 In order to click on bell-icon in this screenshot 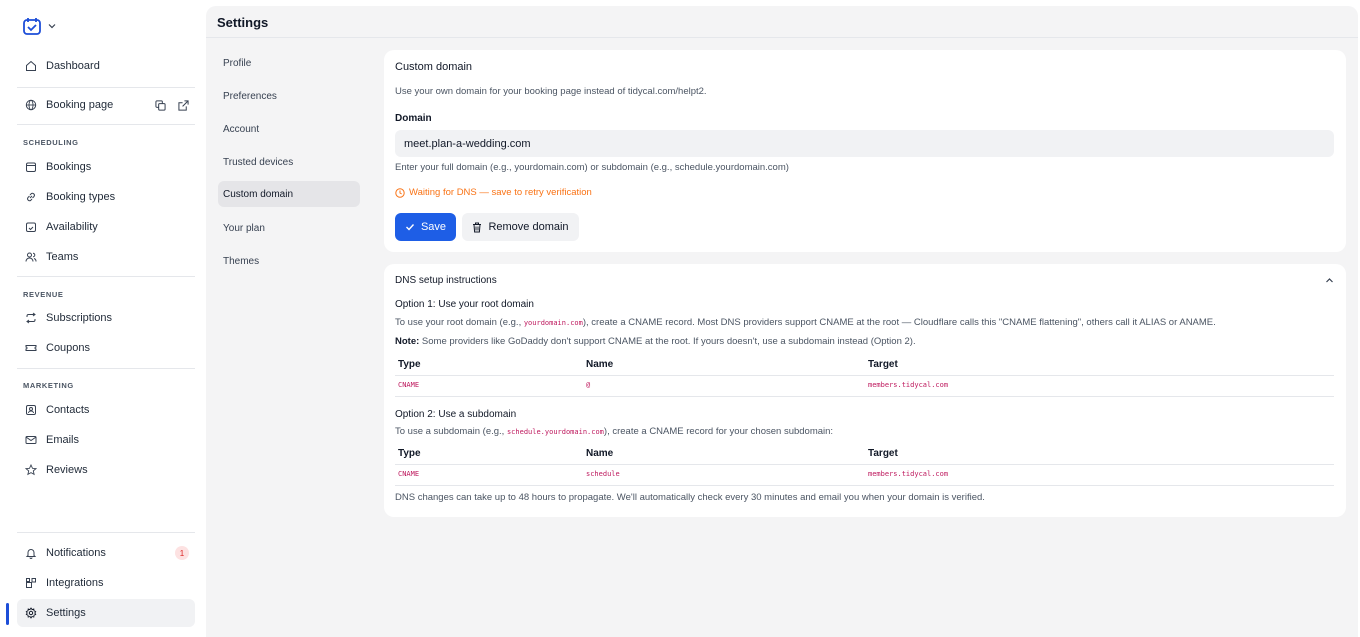, I will do `click(31, 553)`.